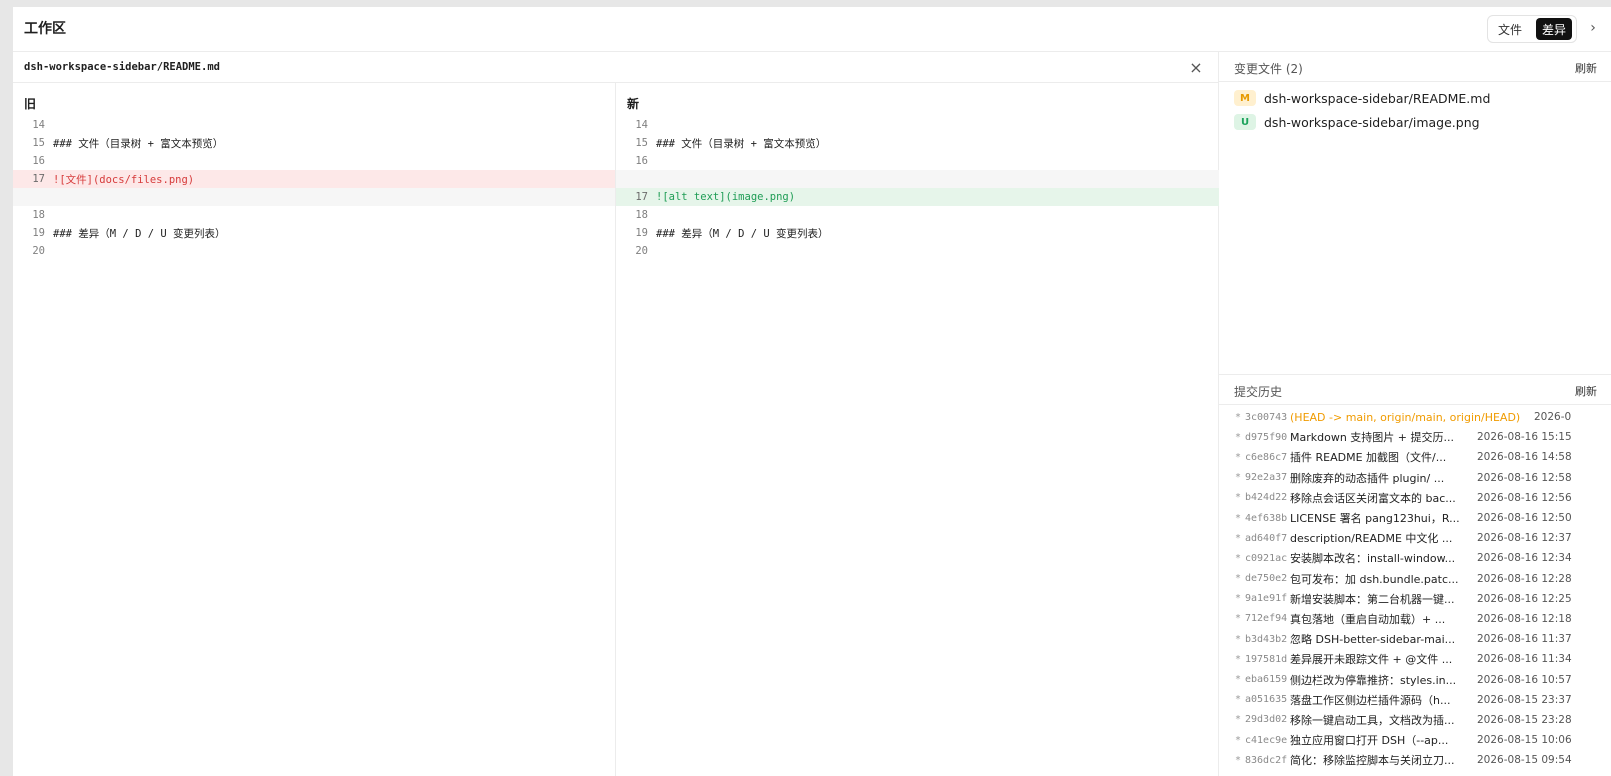 This screenshot has width=1611, height=776. I want to click on history-refresh-button: 刷新, so click(1586, 391).